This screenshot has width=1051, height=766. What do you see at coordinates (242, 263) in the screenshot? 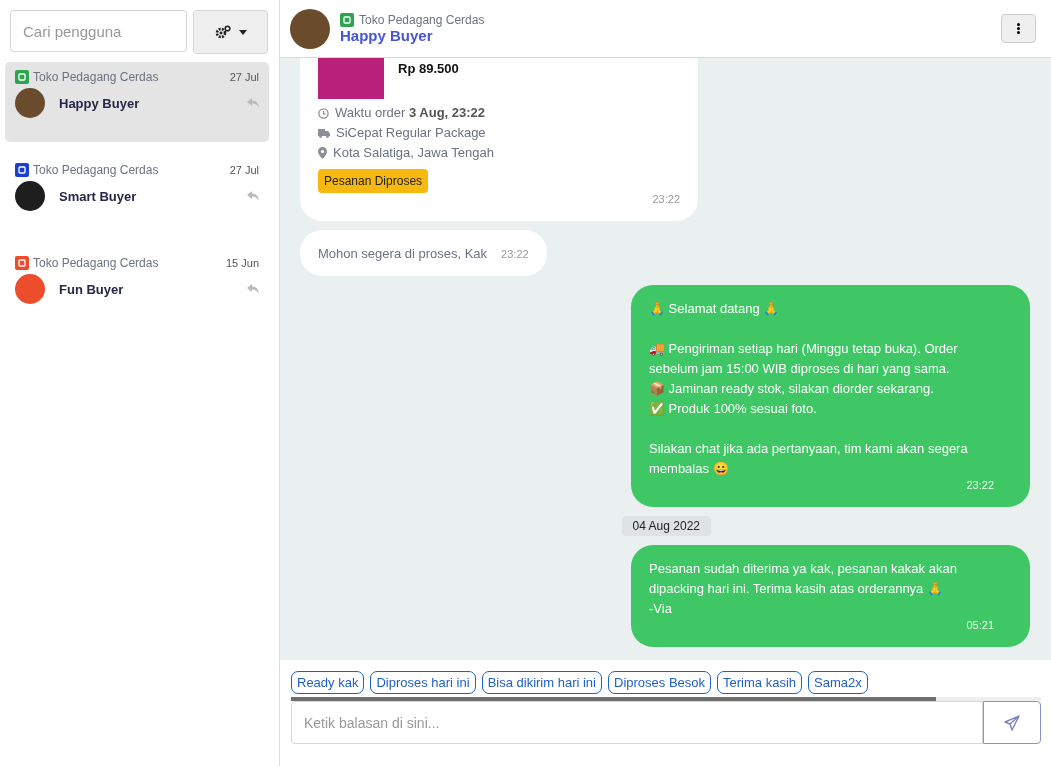
I see `conversation-date: 15 Jun` at bounding box center [242, 263].